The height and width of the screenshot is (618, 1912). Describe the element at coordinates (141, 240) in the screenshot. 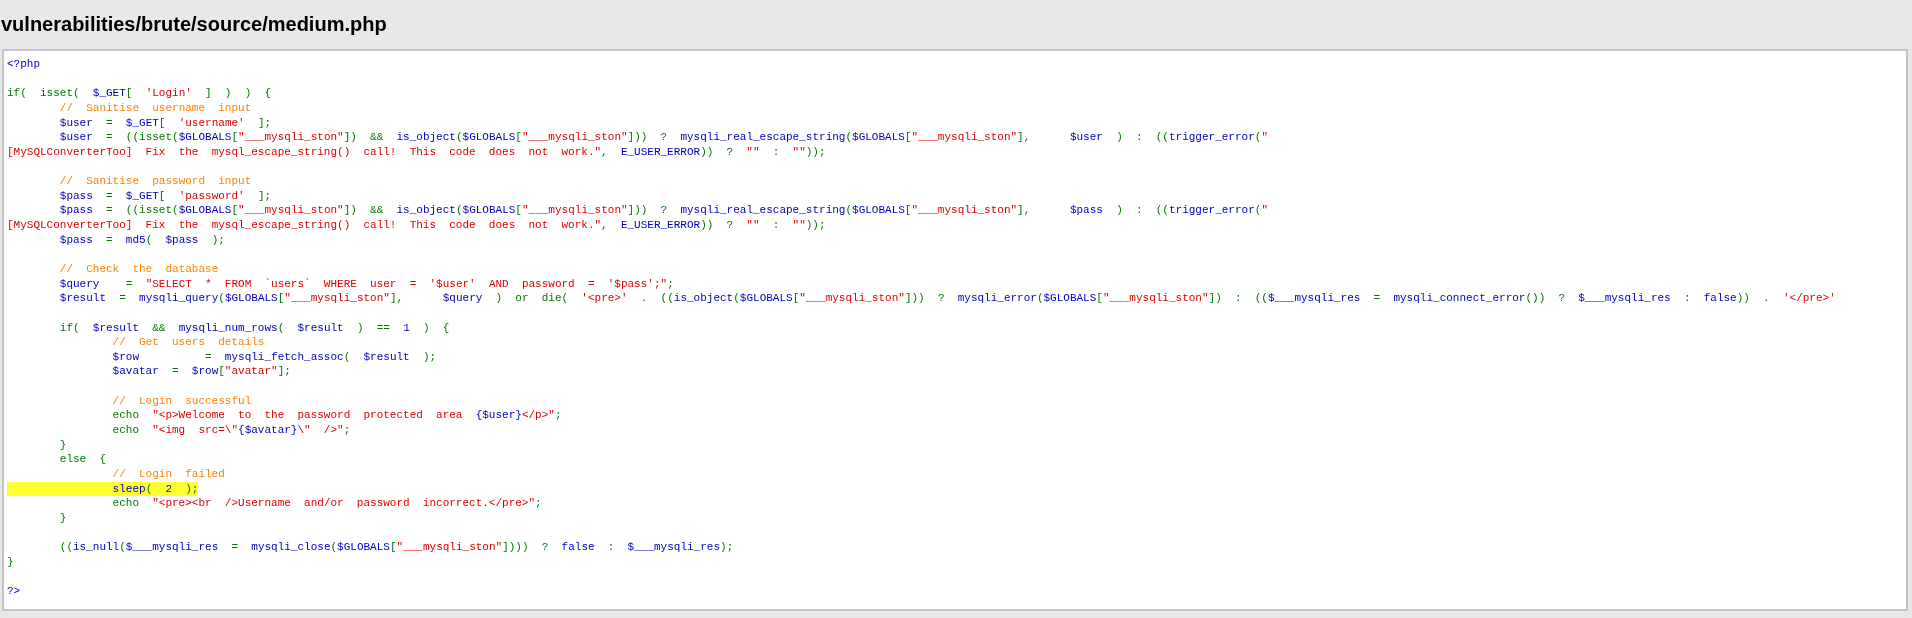

I see `code-line: $pass = md5( $pass );` at that location.